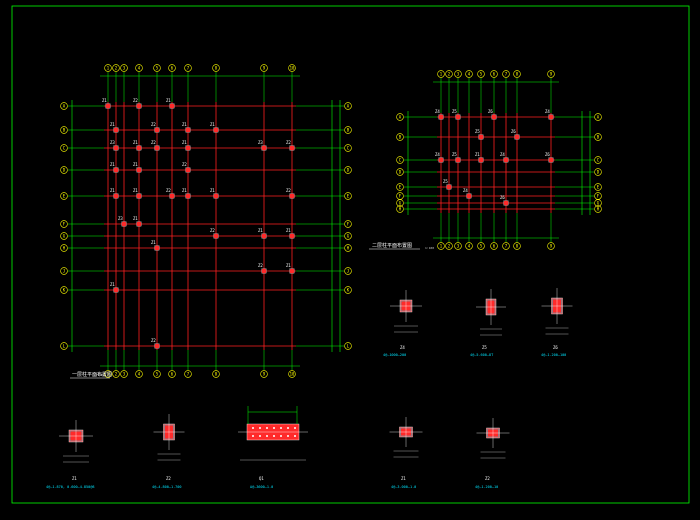  Describe the element at coordinates (348, 247) in the screenshot. I see `left-axis-right-label: H` at that location.